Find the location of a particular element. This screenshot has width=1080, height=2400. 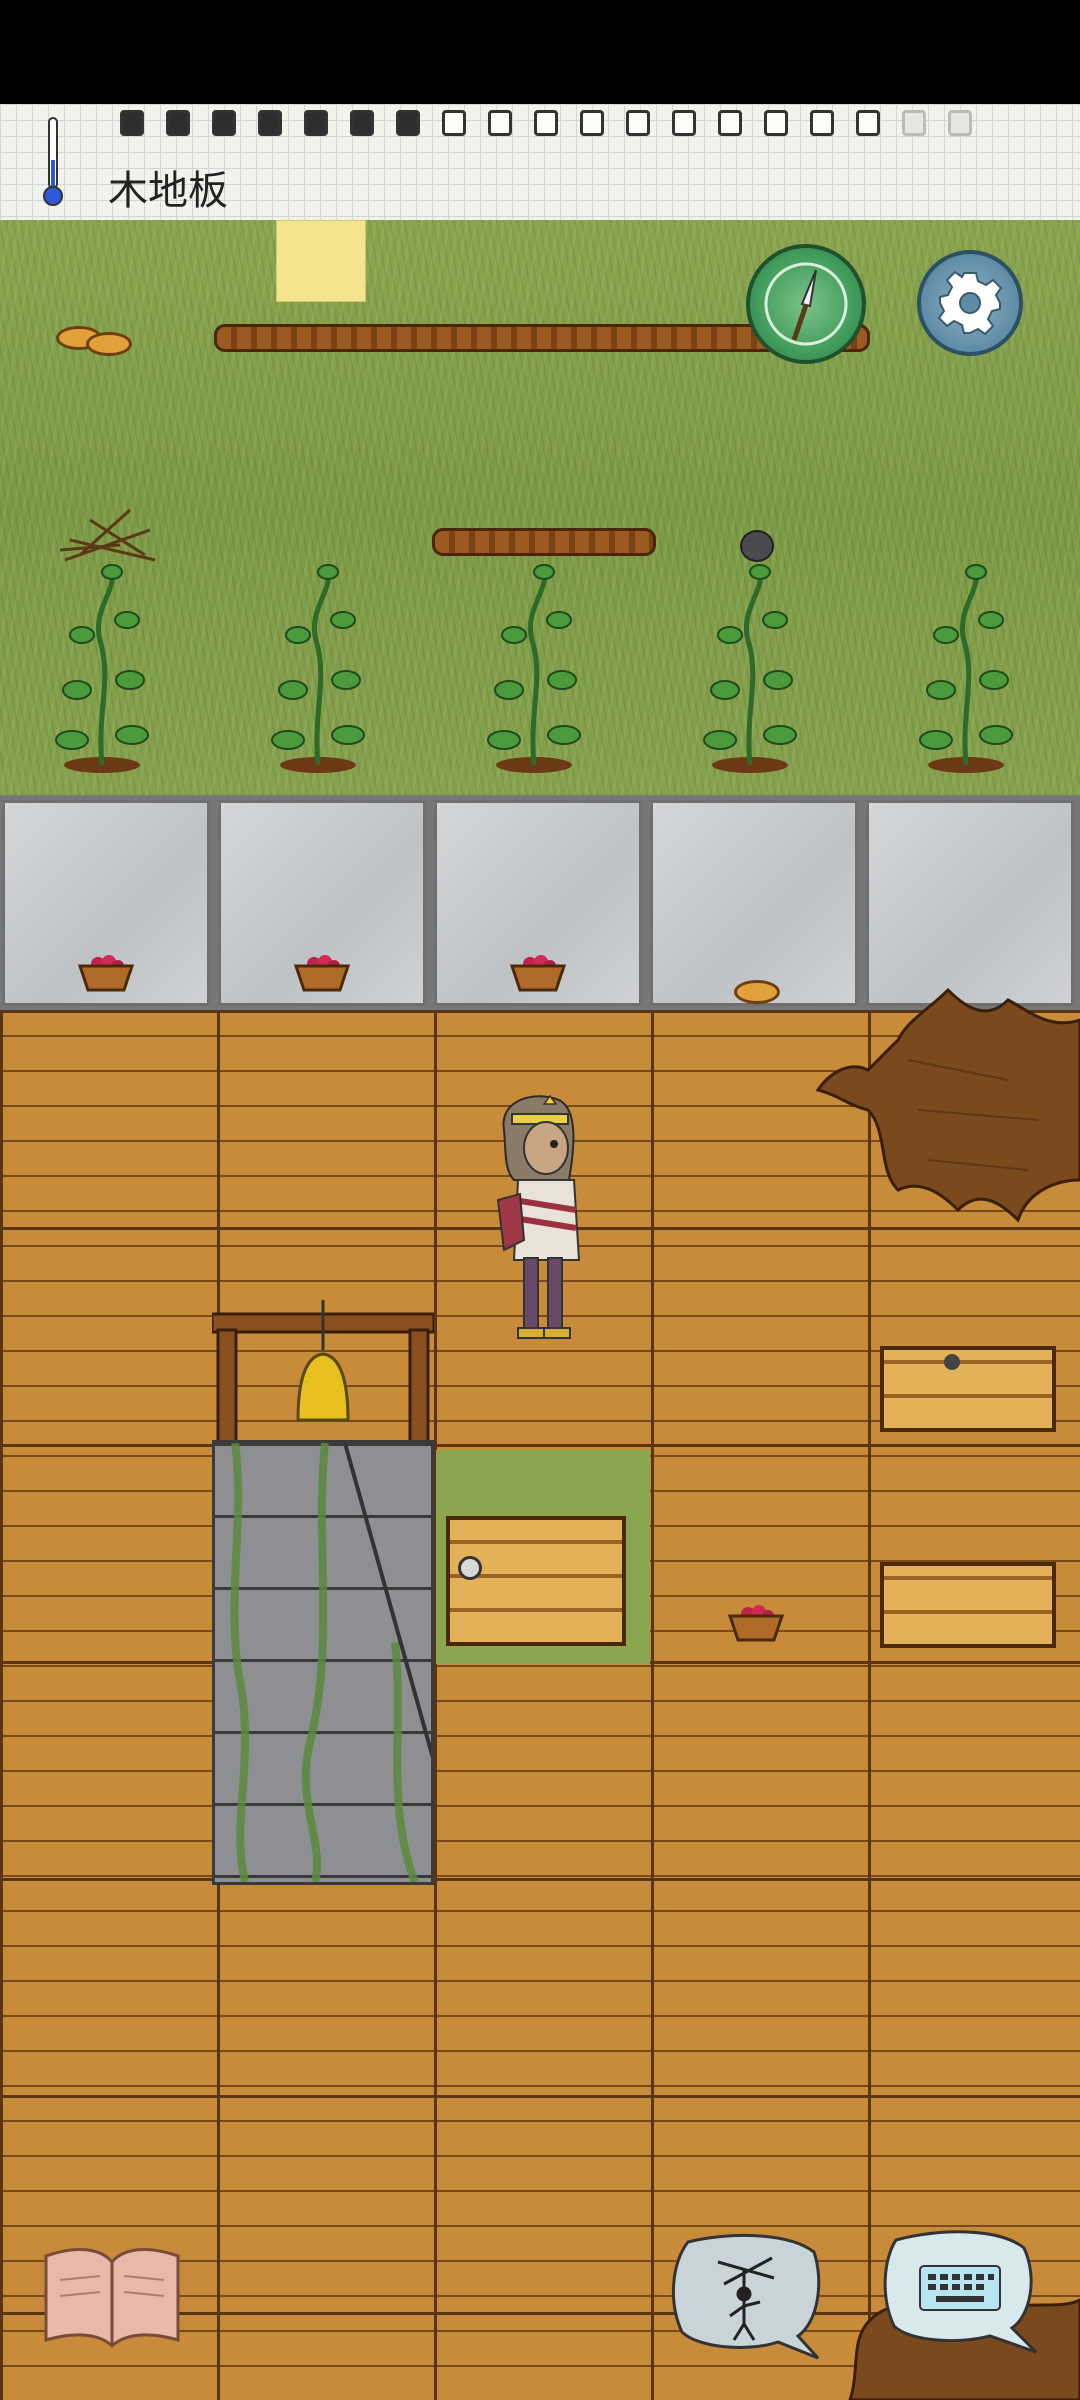

player-character is located at coordinates (539, 1230).